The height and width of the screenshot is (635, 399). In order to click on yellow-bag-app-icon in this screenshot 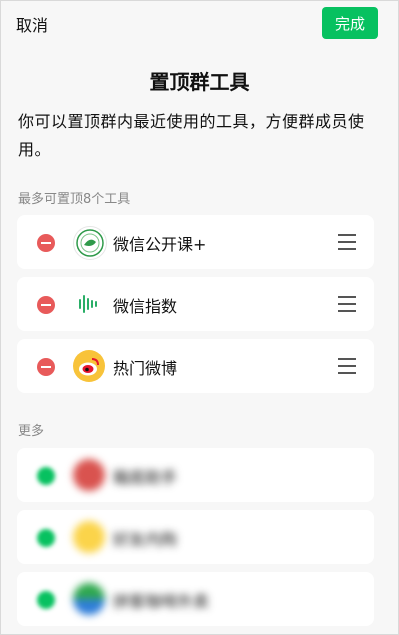, I will do `click(89, 537)`.